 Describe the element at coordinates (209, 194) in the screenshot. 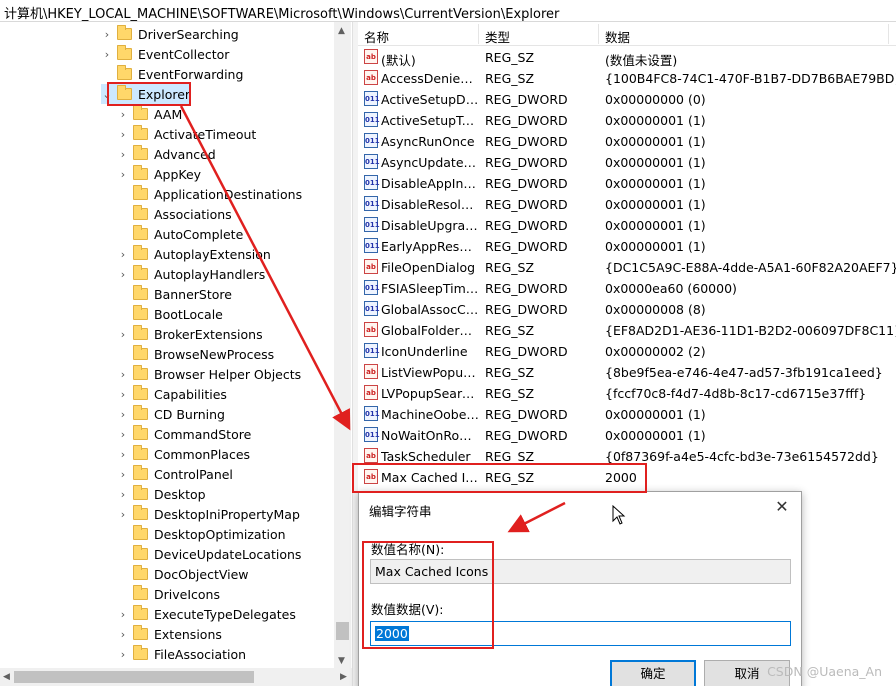

I see `tree-item-child: ApplicationDestinations` at that location.